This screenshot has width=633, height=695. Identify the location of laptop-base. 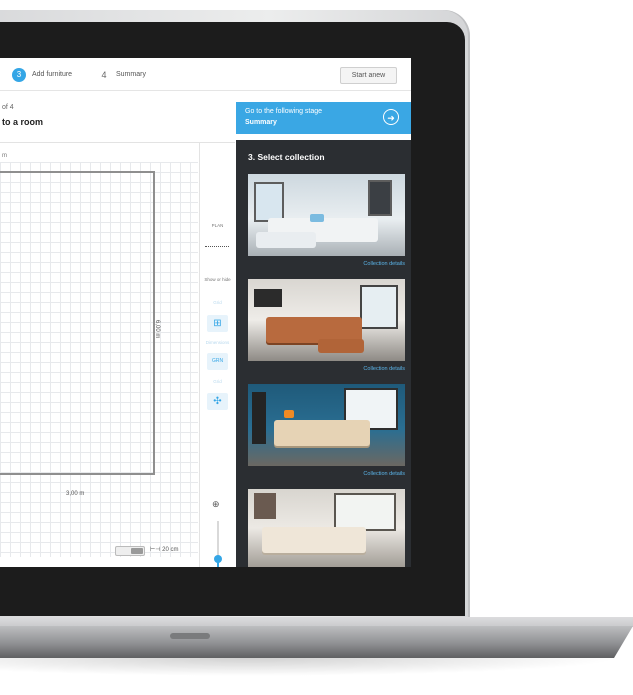
(316, 642).